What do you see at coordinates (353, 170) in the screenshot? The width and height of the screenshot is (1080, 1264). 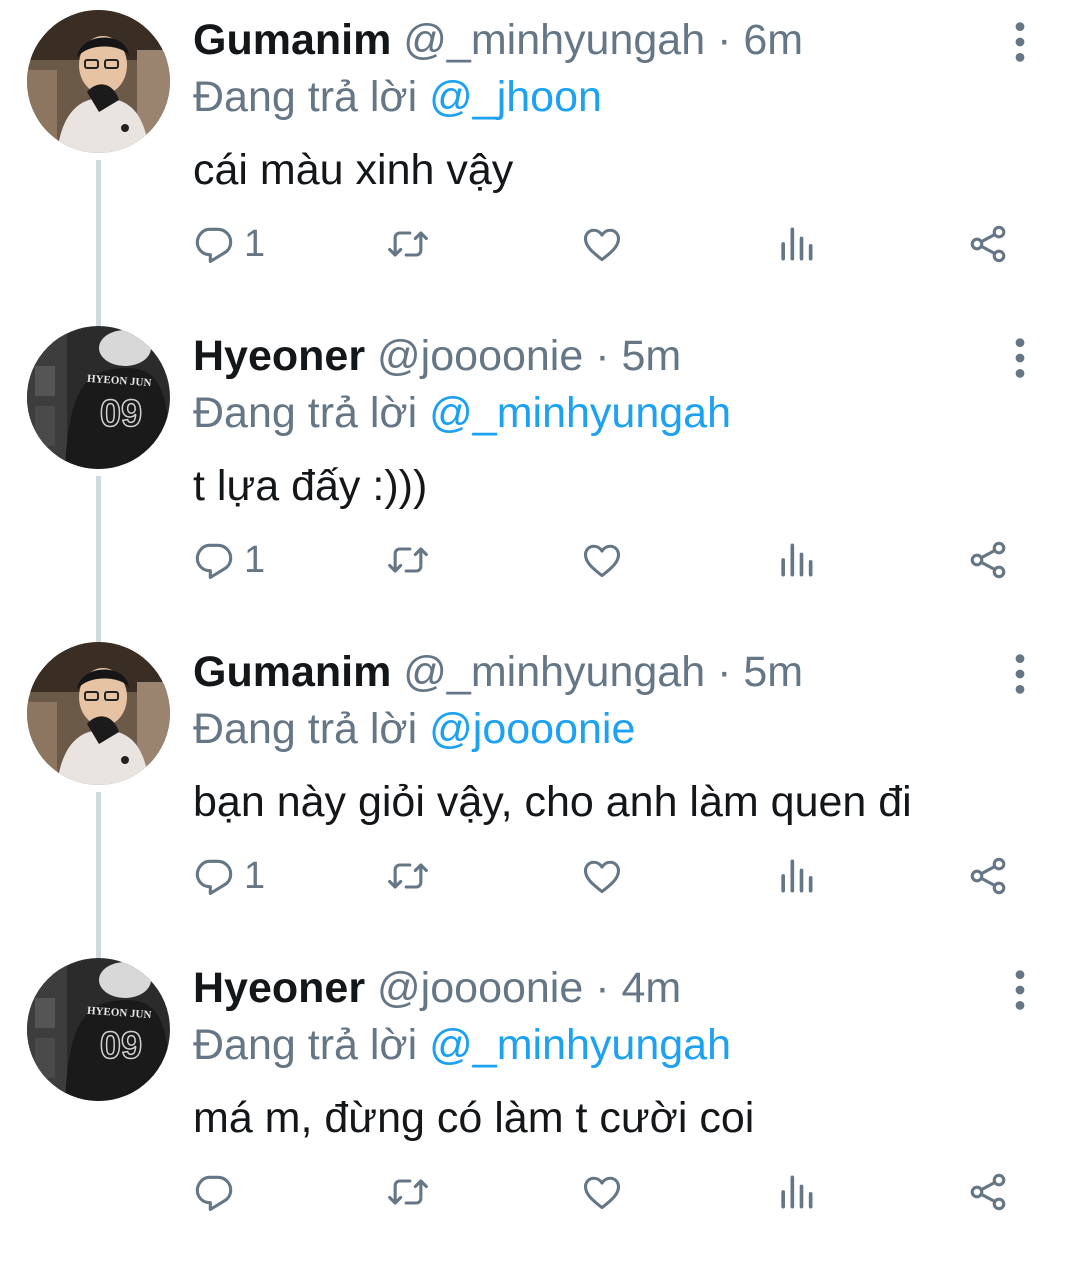 I see `tweet-text: cái màu xinh vậy` at bounding box center [353, 170].